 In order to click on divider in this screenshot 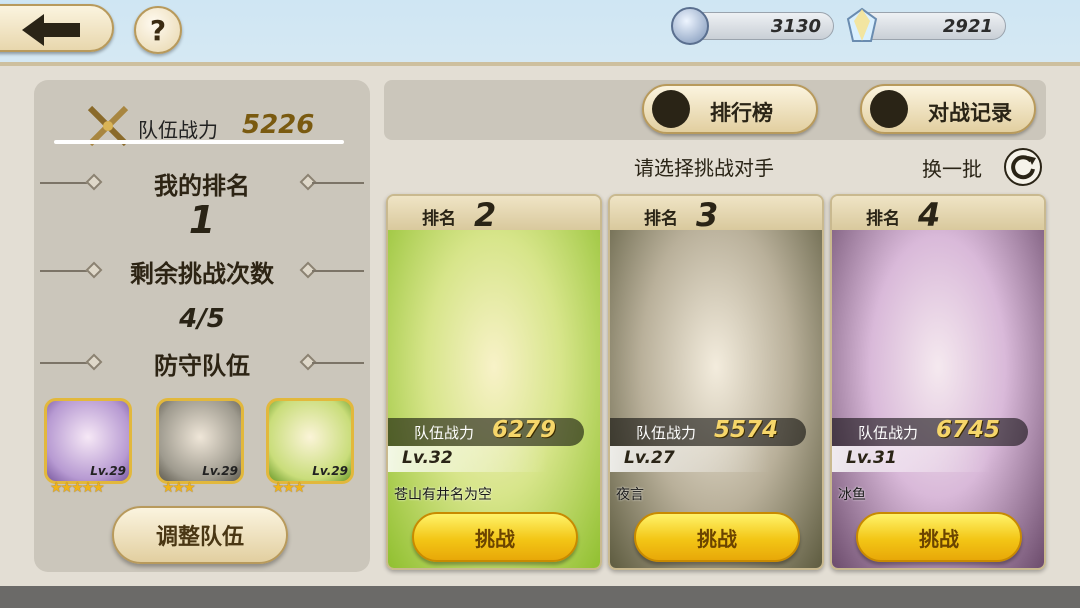, I will do `click(199, 142)`.